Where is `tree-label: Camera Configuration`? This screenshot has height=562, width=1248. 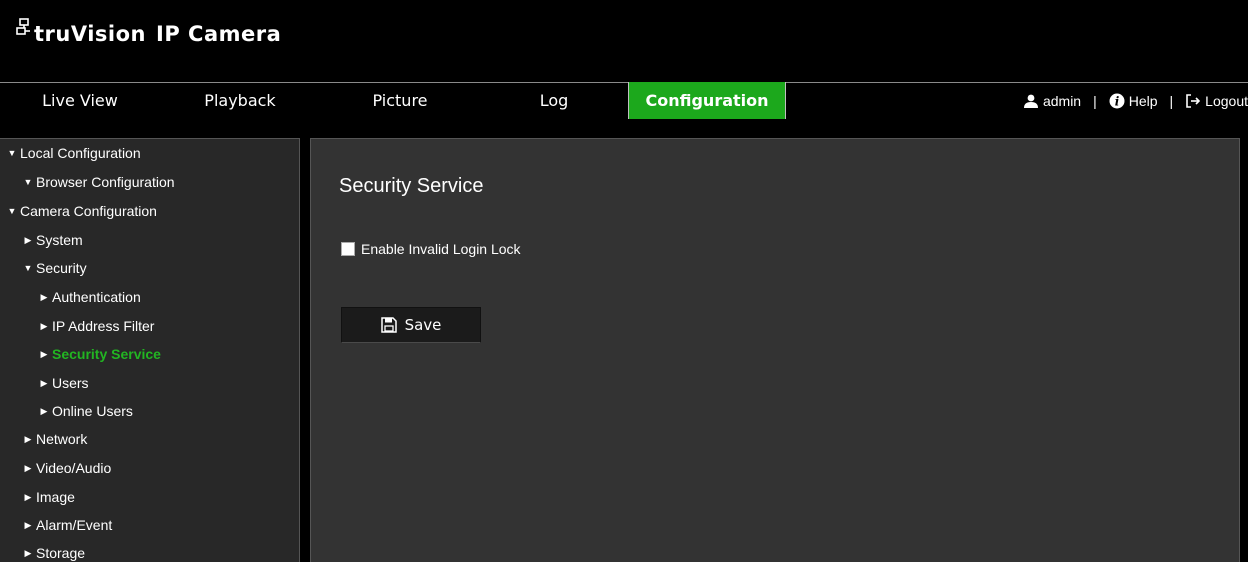
tree-label: Camera Configuration is located at coordinates (88, 211).